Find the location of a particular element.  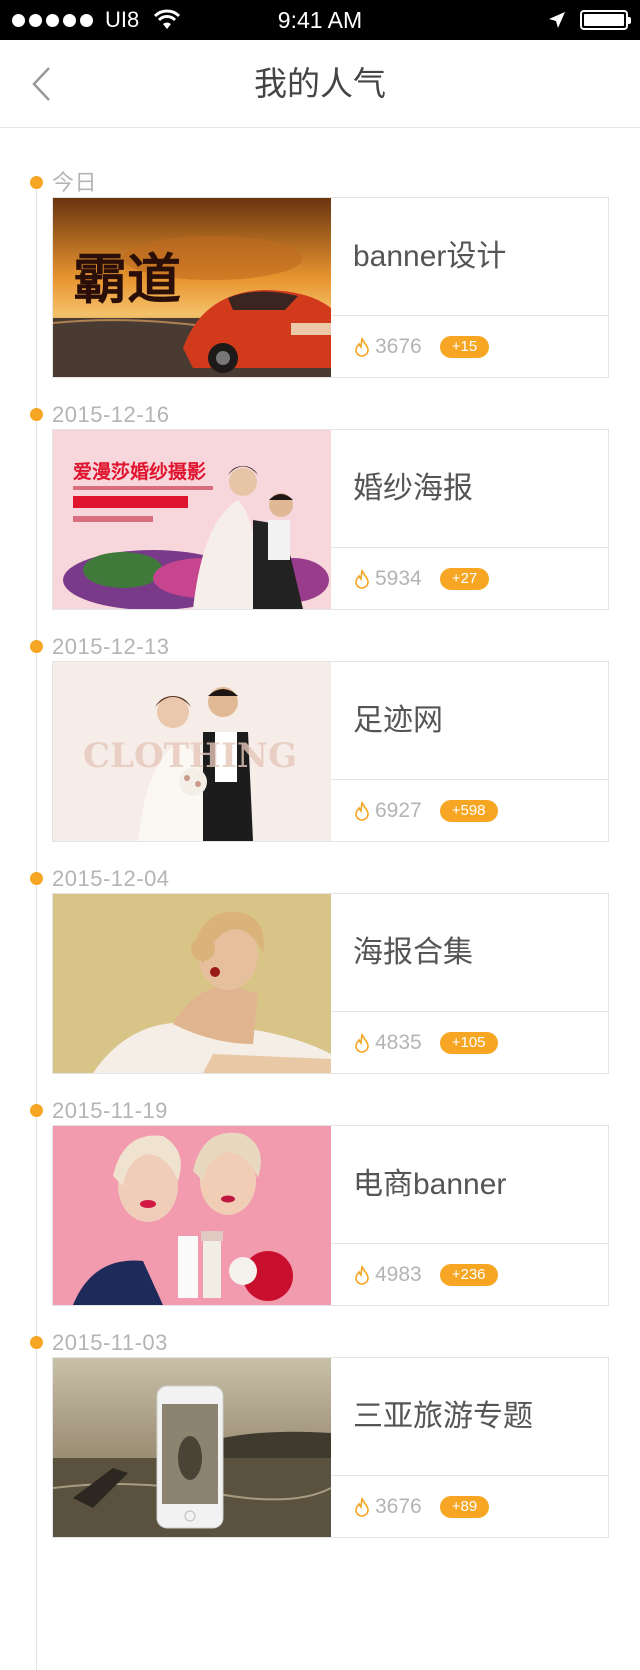

card-stats: 6927 +598 is located at coordinates (425, 810).